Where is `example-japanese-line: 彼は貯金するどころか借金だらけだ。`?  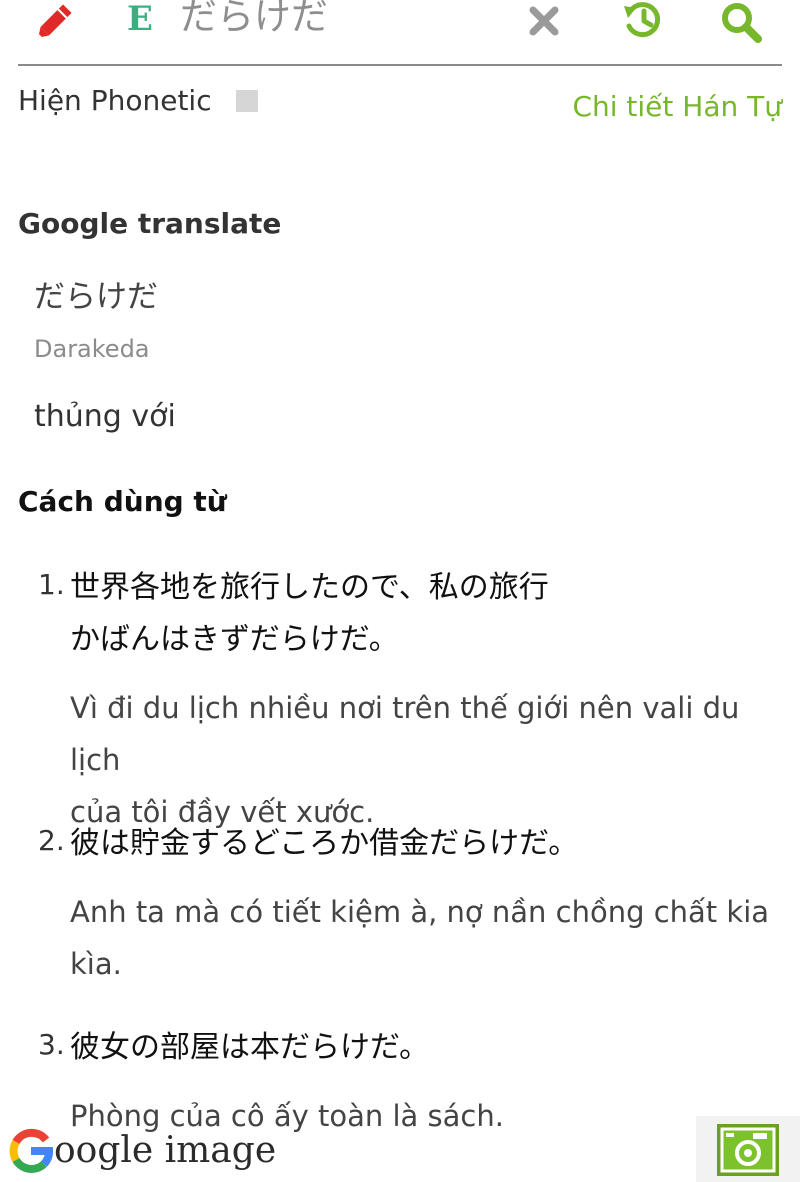
example-japanese-line: 彼は貯金するどころか借金だらけだ。 is located at coordinates (324, 843).